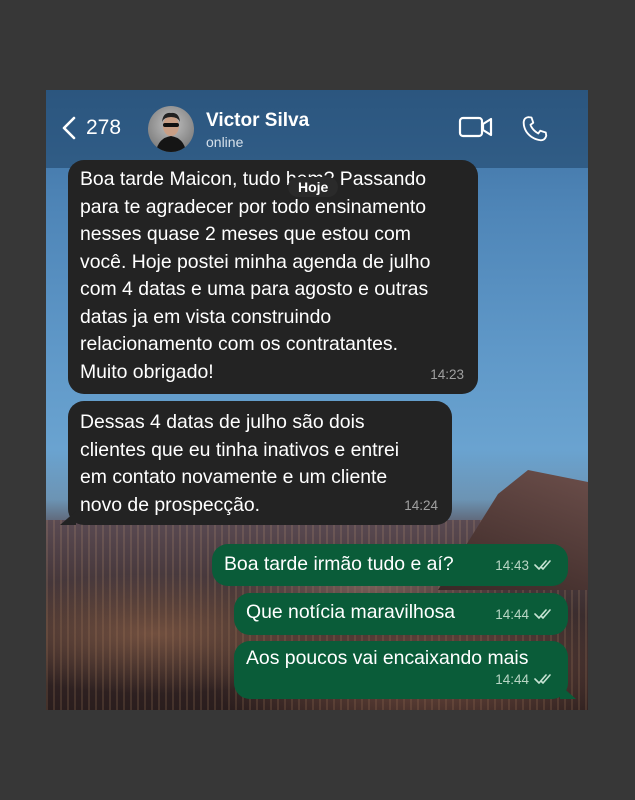 This screenshot has height=800, width=635. Describe the element at coordinates (225, 142) in the screenshot. I see `contact-status: online` at that location.